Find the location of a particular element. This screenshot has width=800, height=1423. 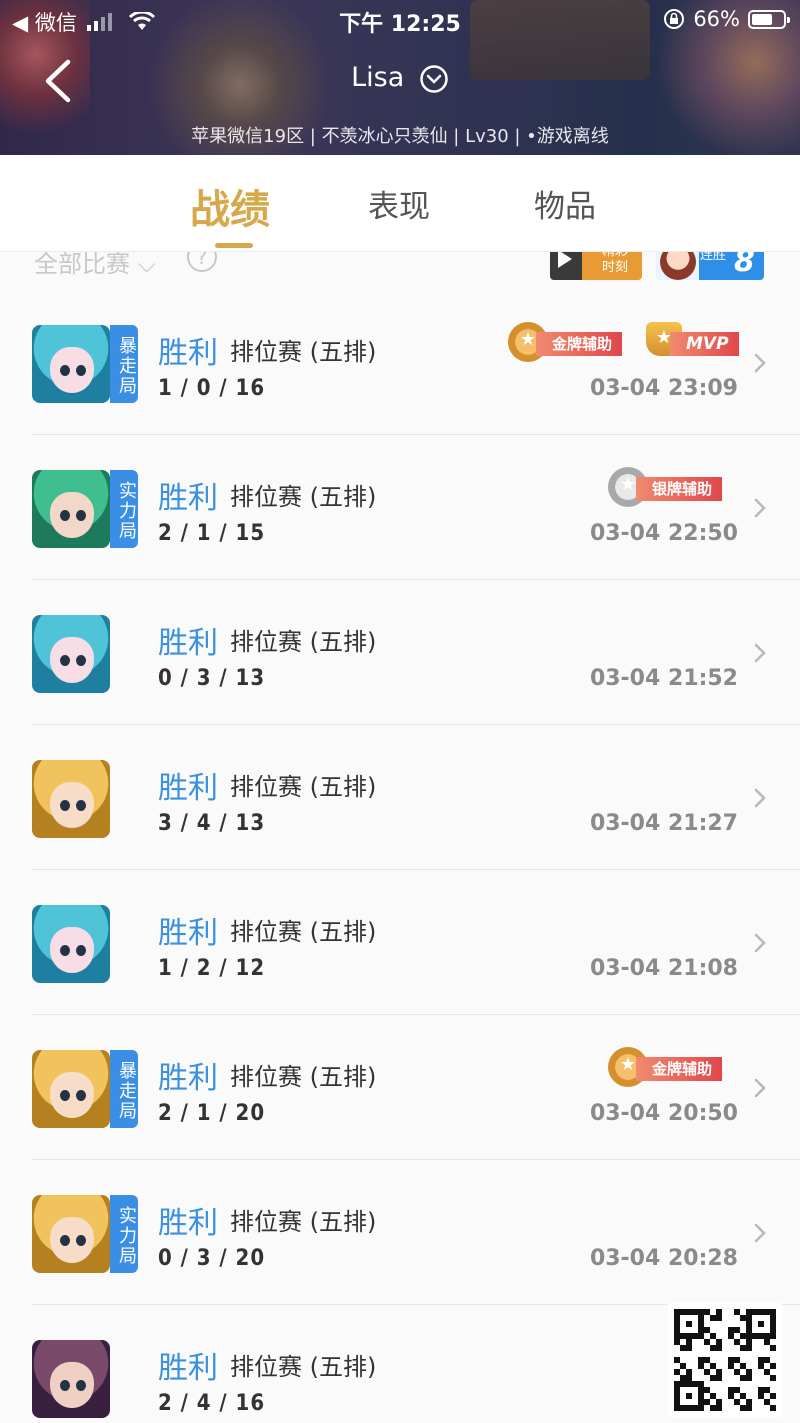

match-kda: 0 / 3 / 13 is located at coordinates (212, 678).